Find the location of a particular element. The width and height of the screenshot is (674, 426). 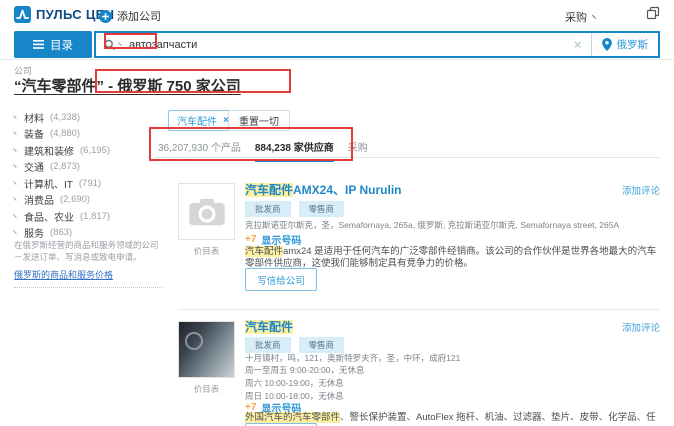

sidebar-item-equipment: 装备 (4,880) is located at coordinates (89, 134).